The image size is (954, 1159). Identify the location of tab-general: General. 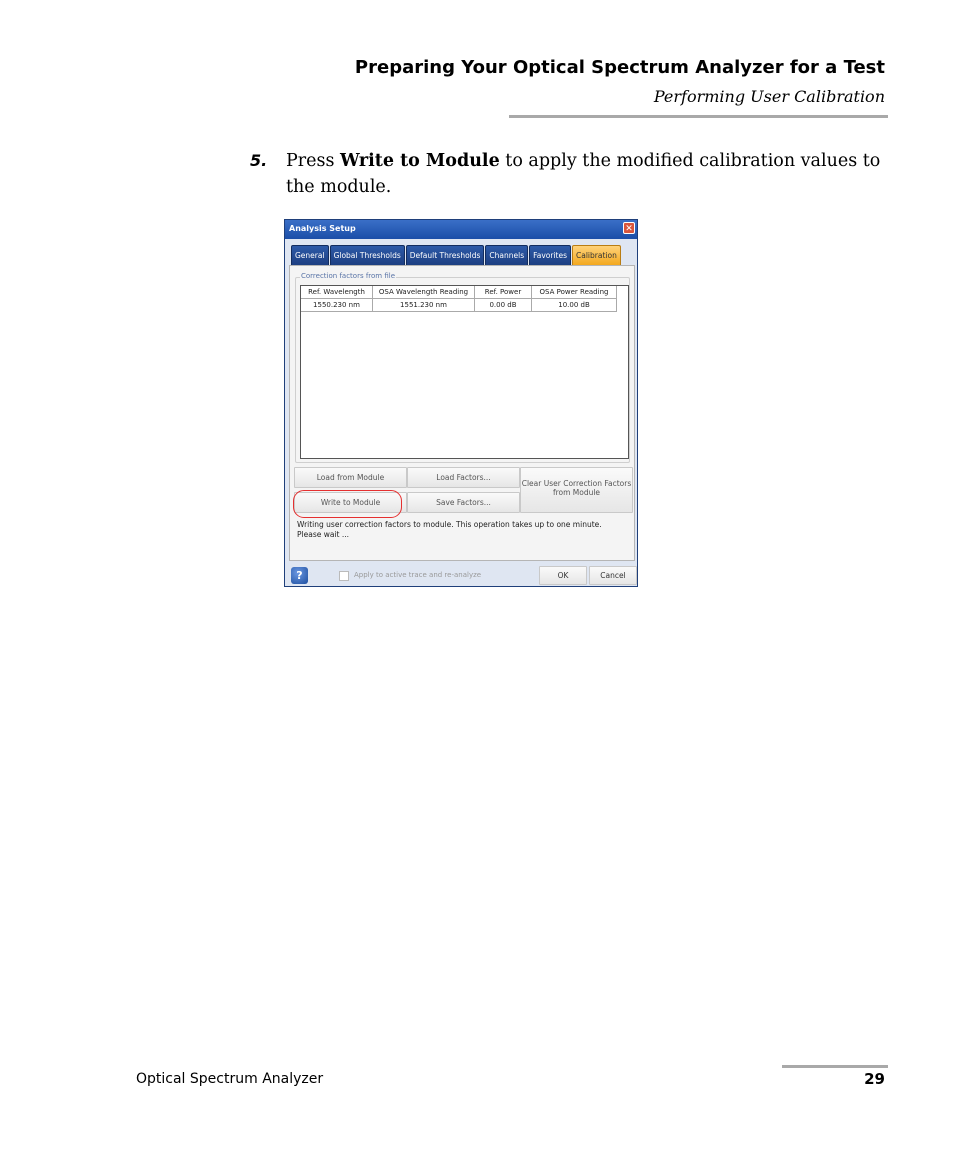
(310, 255).